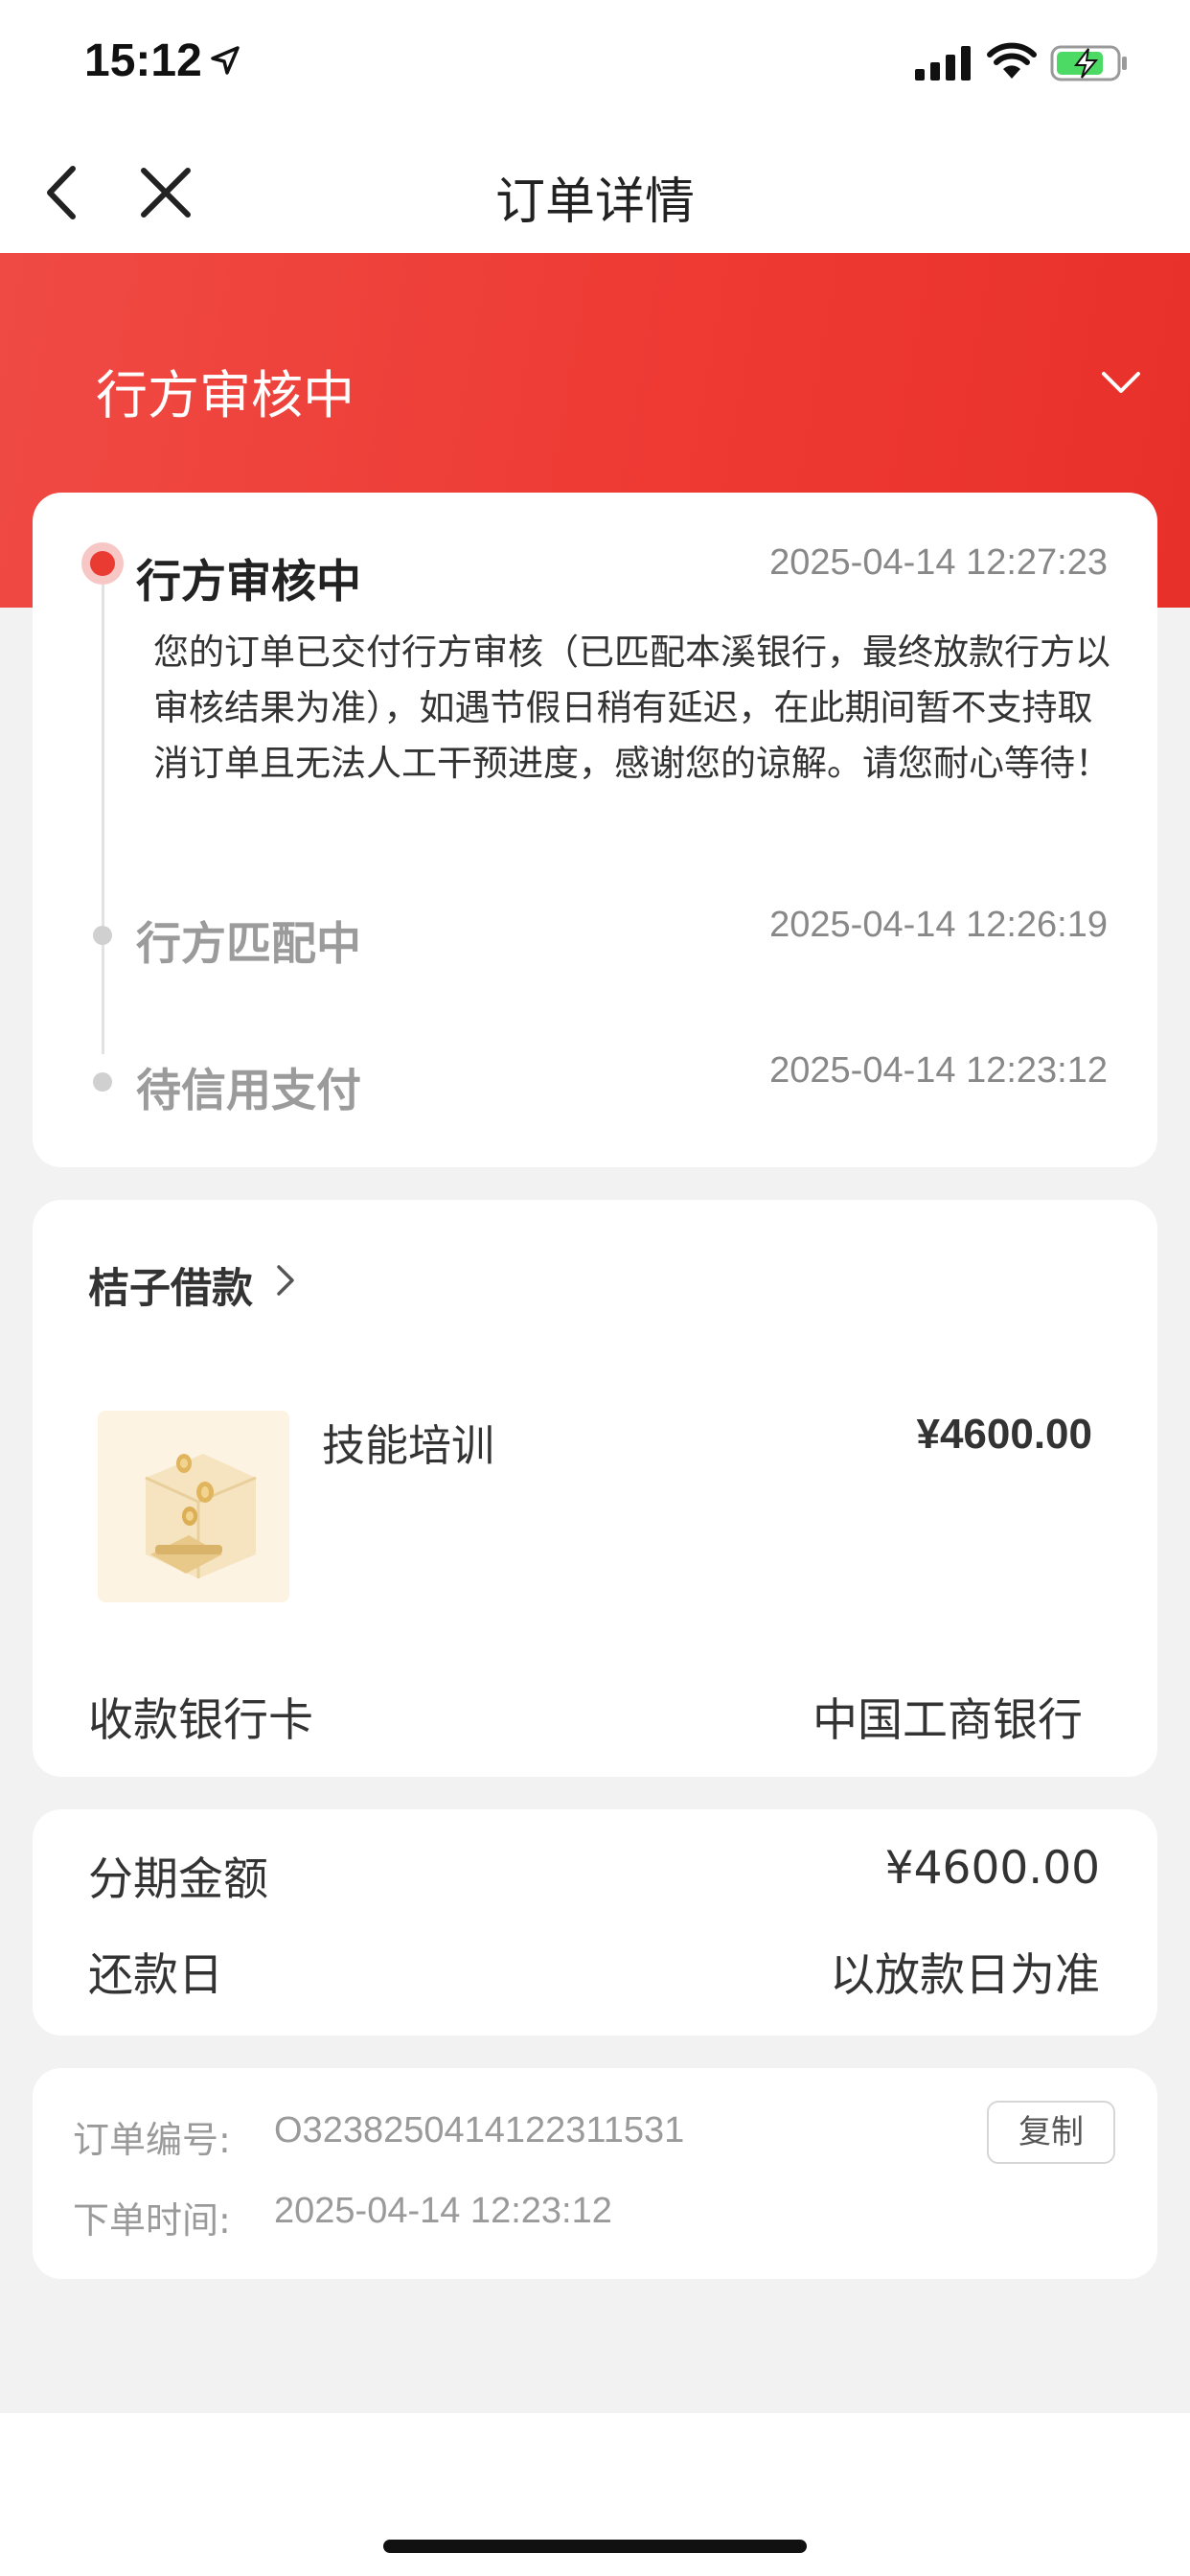 The height and width of the screenshot is (2576, 1190). I want to click on coin-box-icon, so click(201, 1516).